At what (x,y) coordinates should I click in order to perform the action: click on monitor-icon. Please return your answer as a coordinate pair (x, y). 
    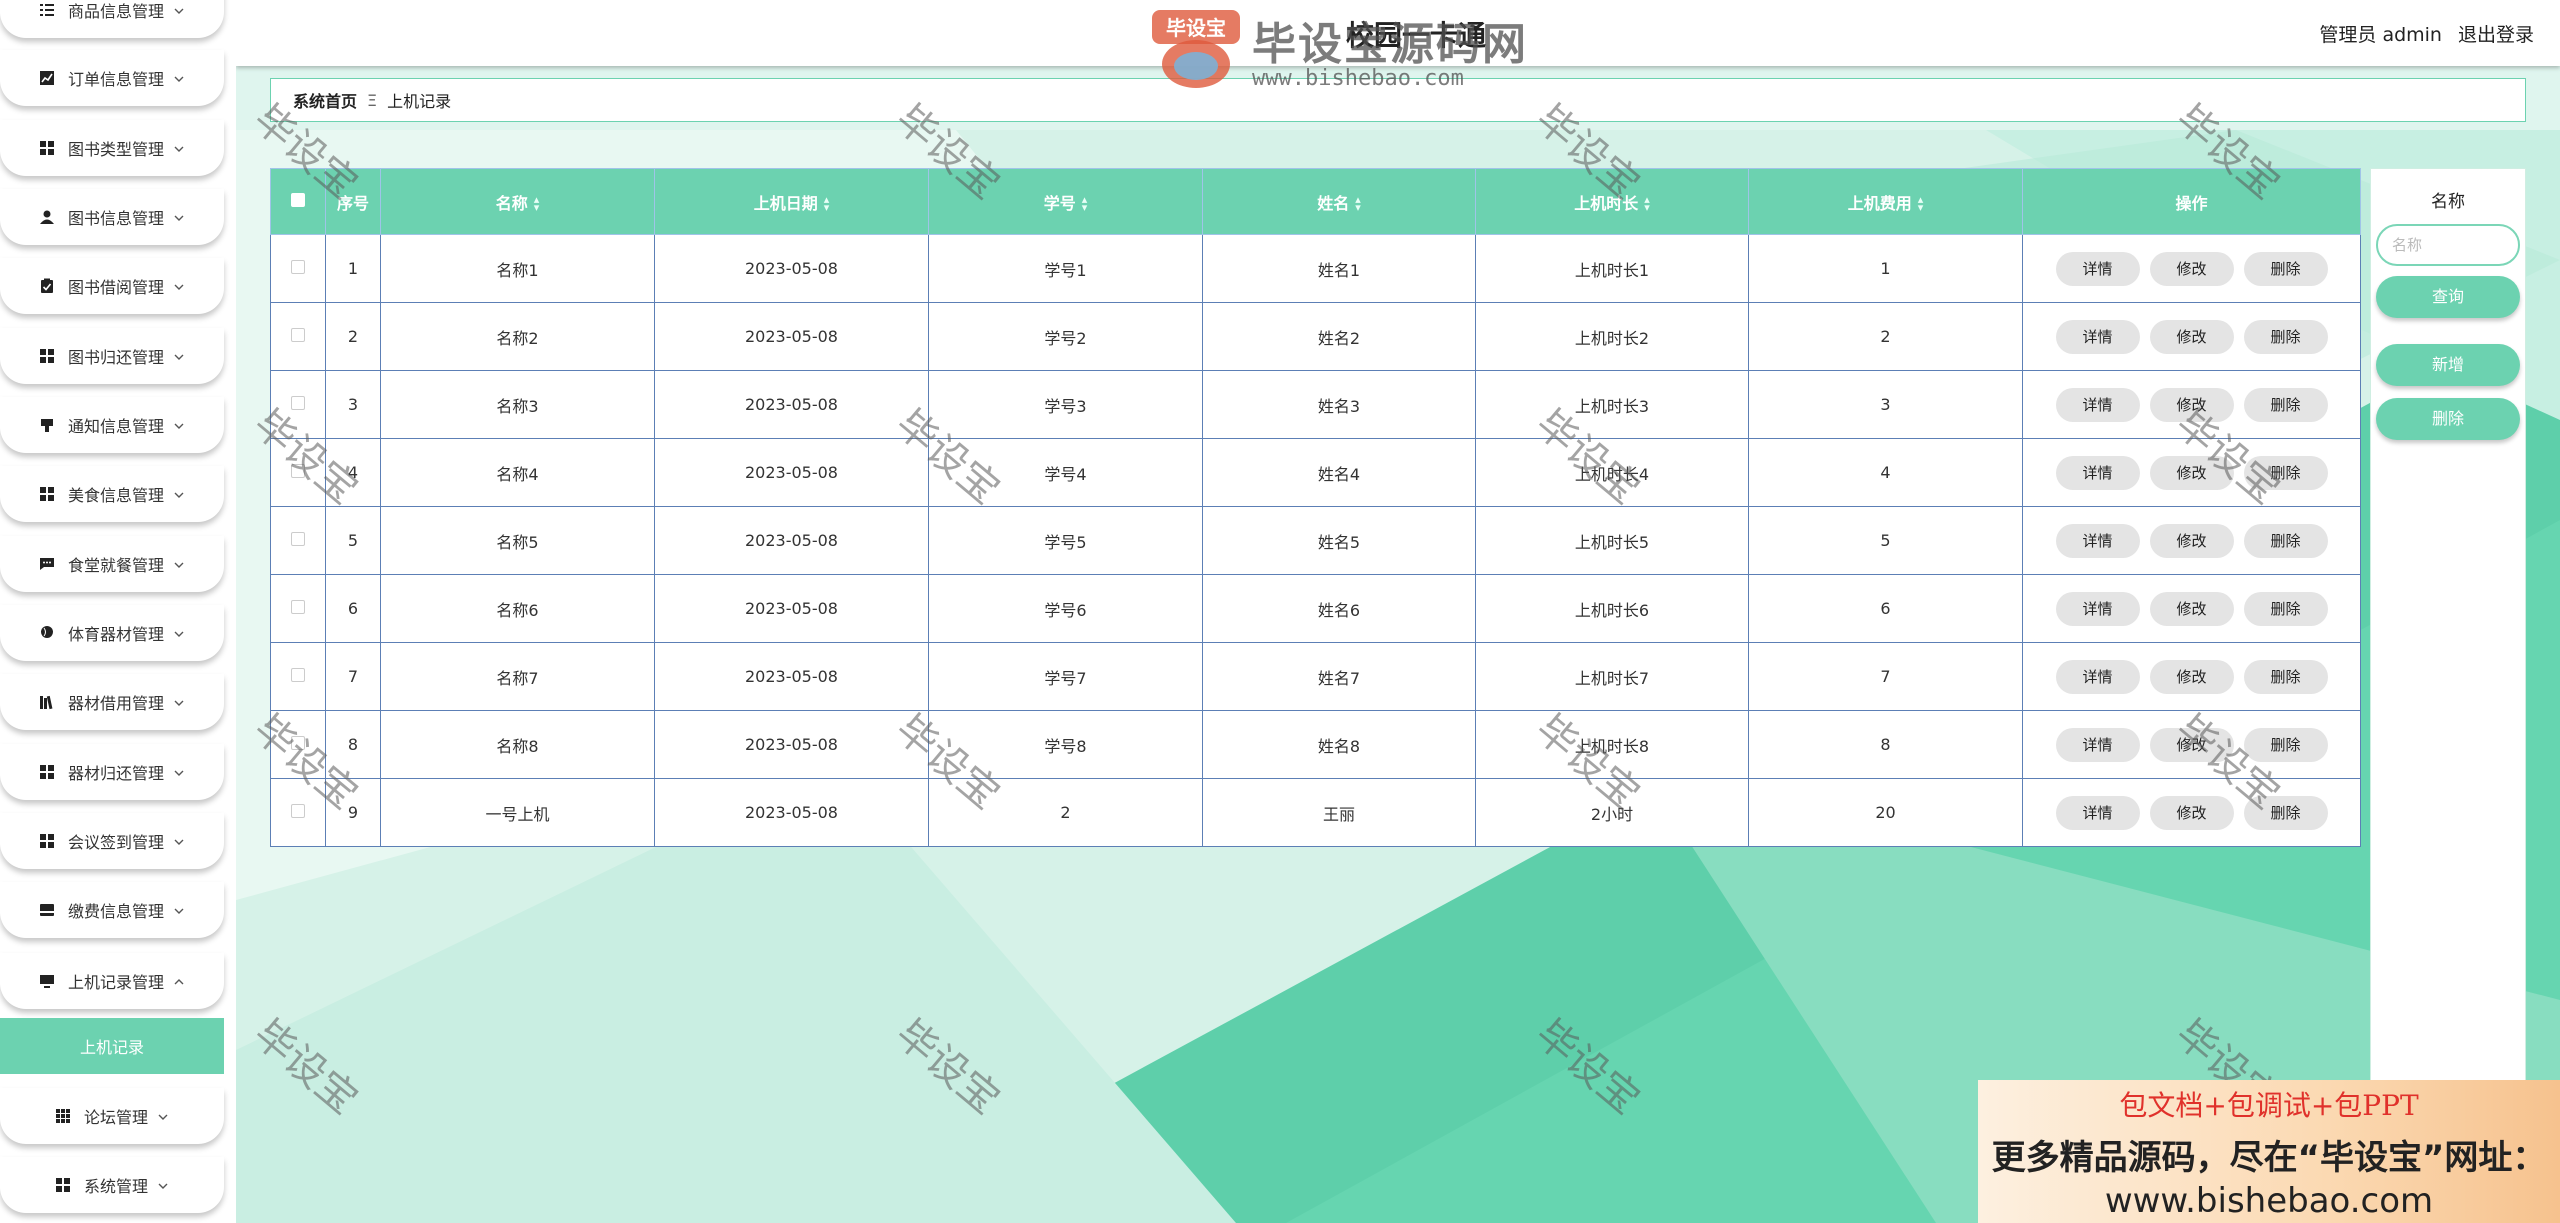
    Looking at the image, I should click on (47, 981).